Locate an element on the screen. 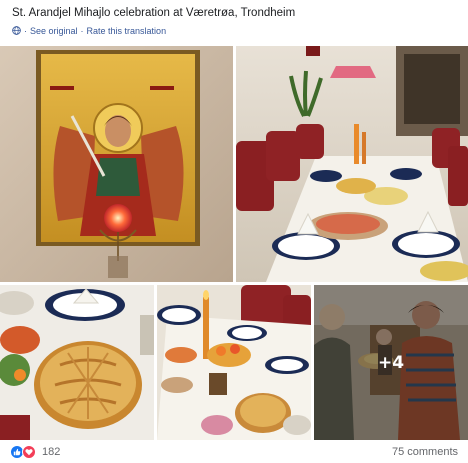 This screenshot has width=468, height=463. globe-icon is located at coordinates (16, 30).